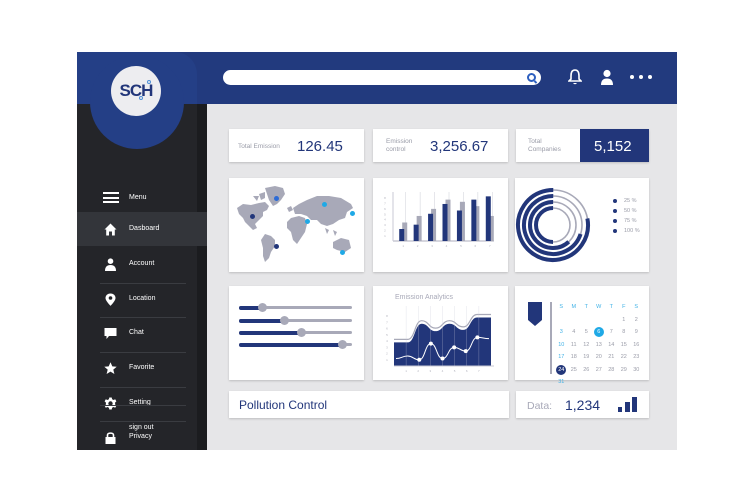 This screenshot has width=750, height=500. What do you see at coordinates (369, 404) in the screenshot?
I see `pollution-control-card: Pollution Control` at bounding box center [369, 404].